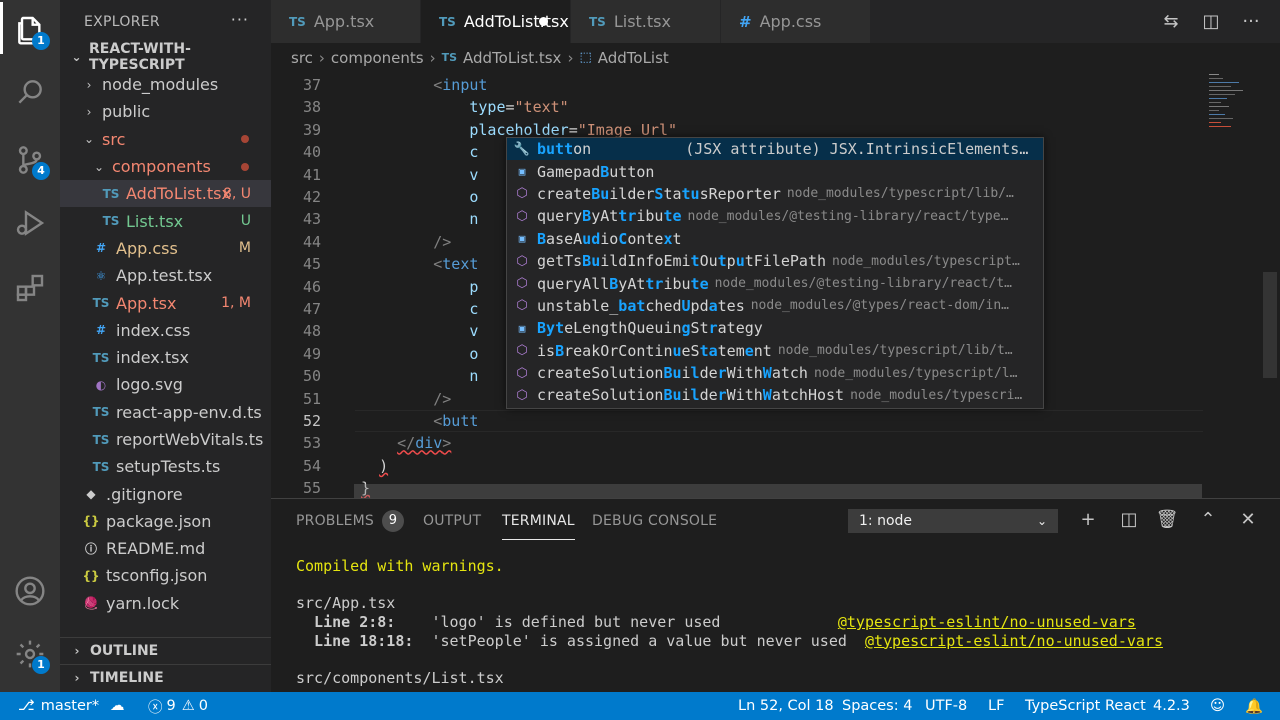 The height and width of the screenshot is (720, 1280). I want to click on suggestion-item: ▣ GamepadButton, so click(775, 171).